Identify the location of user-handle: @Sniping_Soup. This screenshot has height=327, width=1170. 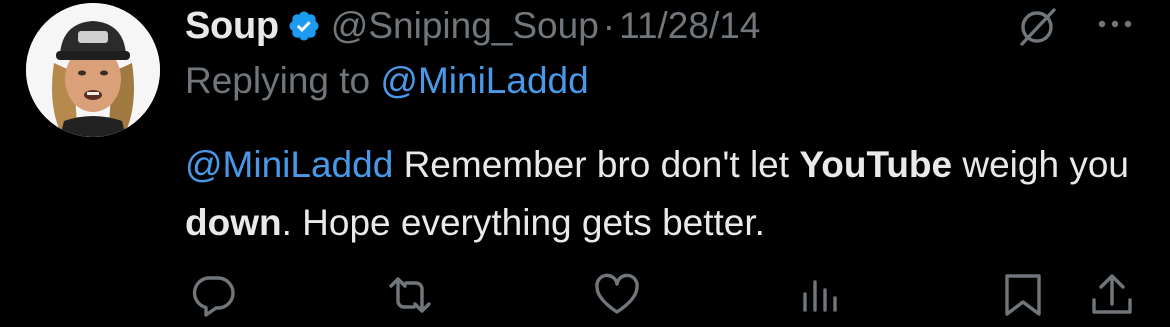
(465, 26).